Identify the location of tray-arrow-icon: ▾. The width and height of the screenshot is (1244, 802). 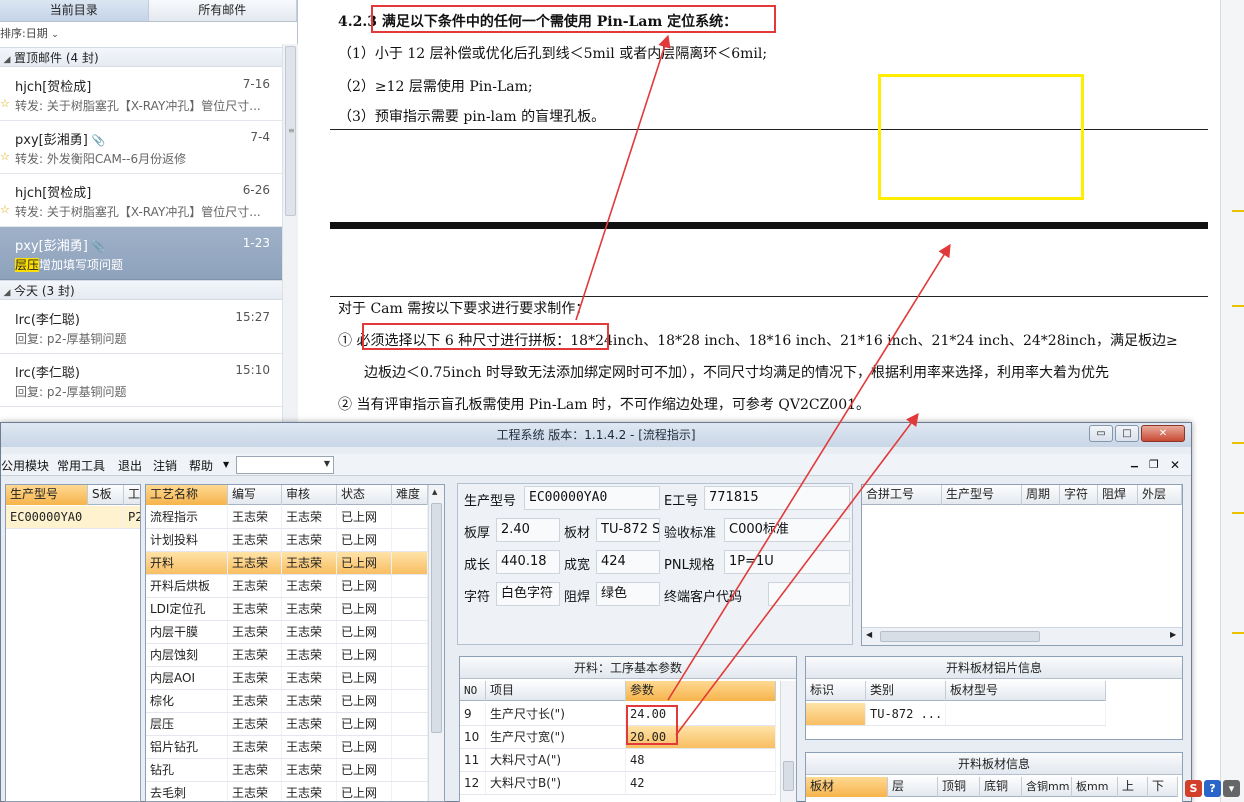
(1231, 788).